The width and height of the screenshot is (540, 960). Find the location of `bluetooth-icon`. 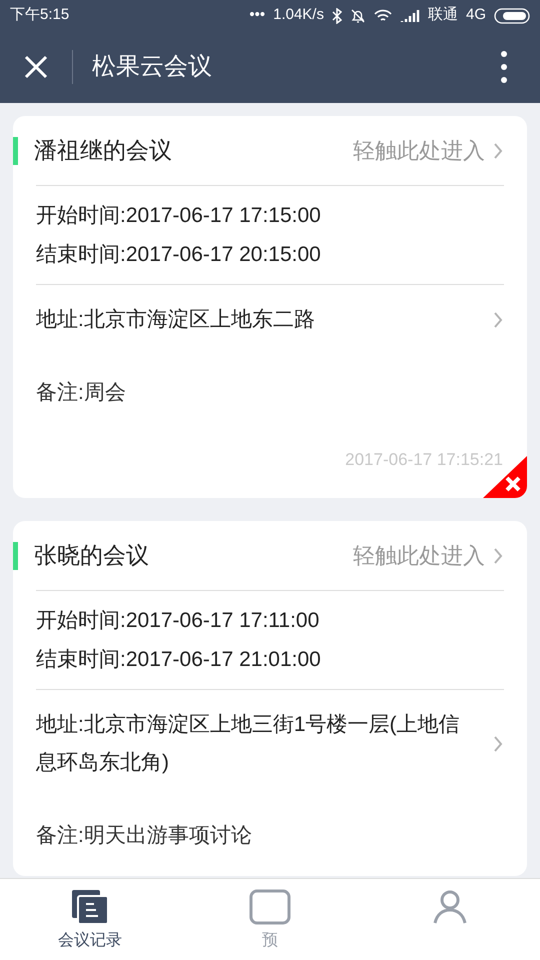

bluetooth-icon is located at coordinates (337, 16).